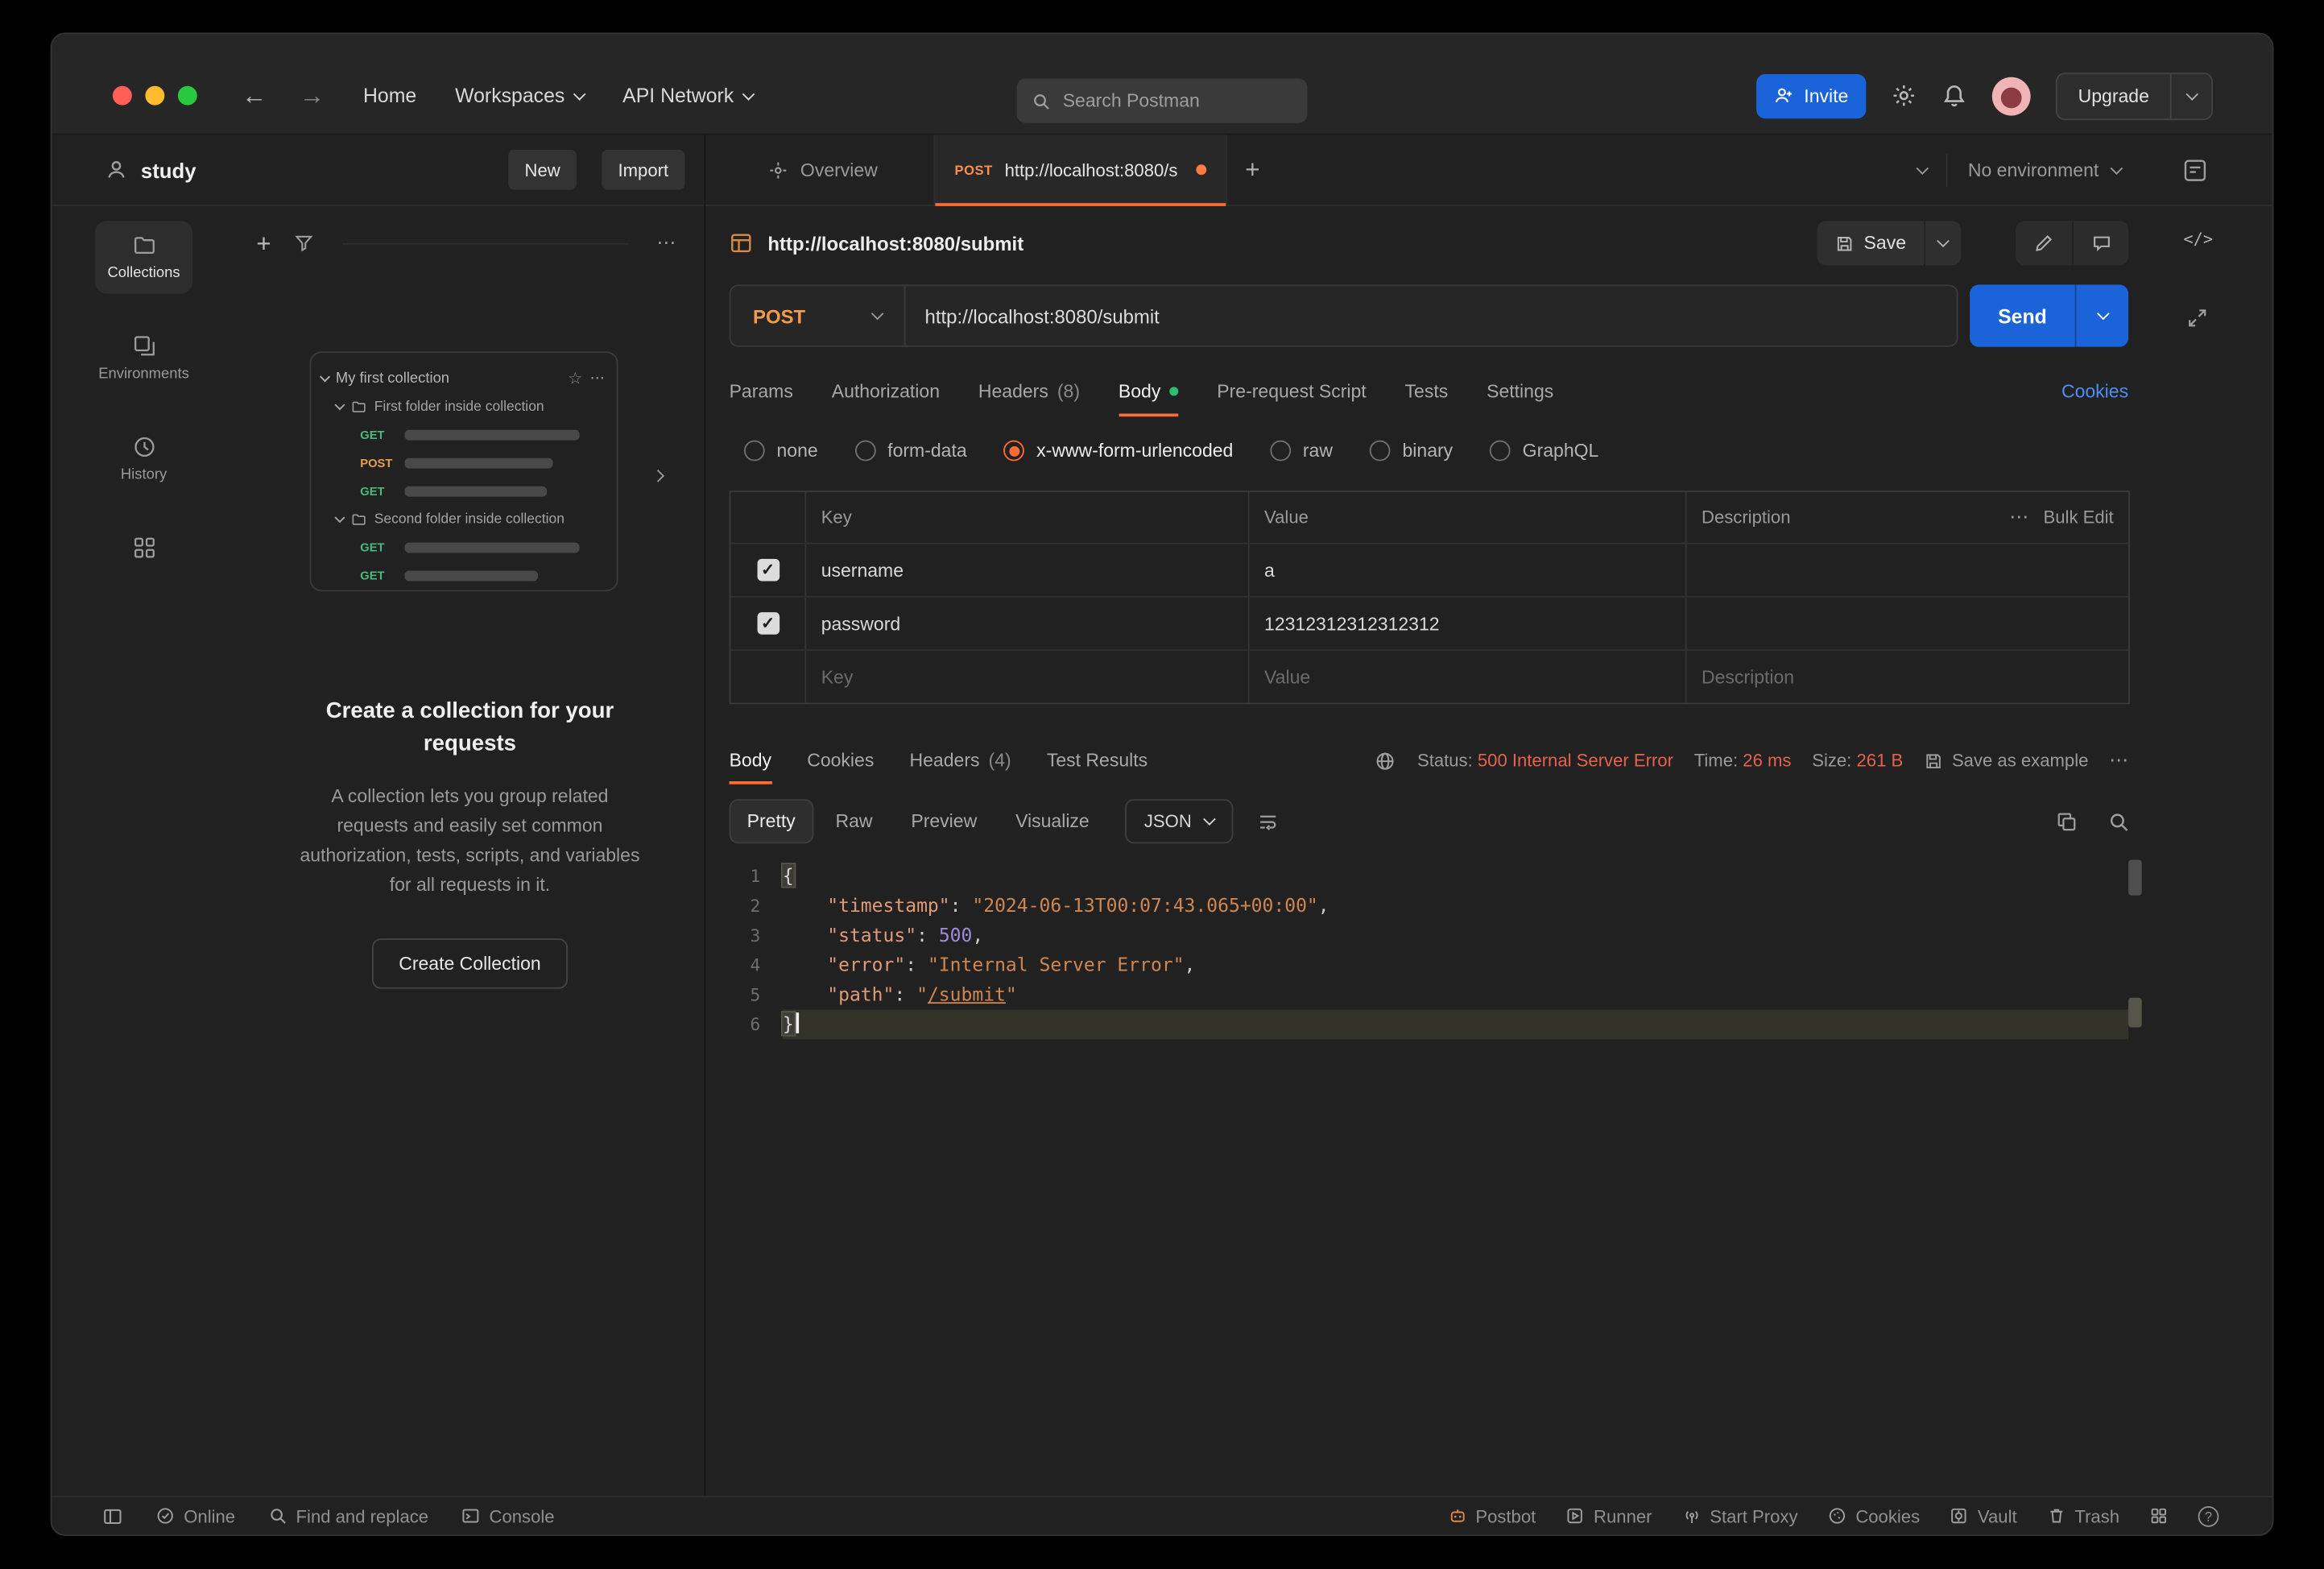 The height and width of the screenshot is (1569, 2324). What do you see at coordinates (761, 391) in the screenshot?
I see `tab-params: Params` at bounding box center [761, 391].